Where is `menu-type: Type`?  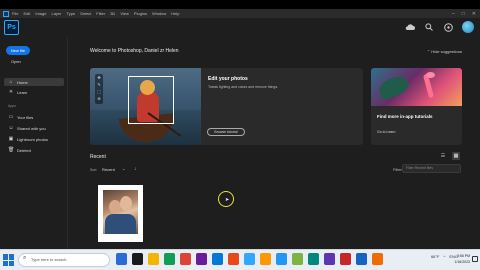
menu-type: Type is located at coordinates (71, 13).